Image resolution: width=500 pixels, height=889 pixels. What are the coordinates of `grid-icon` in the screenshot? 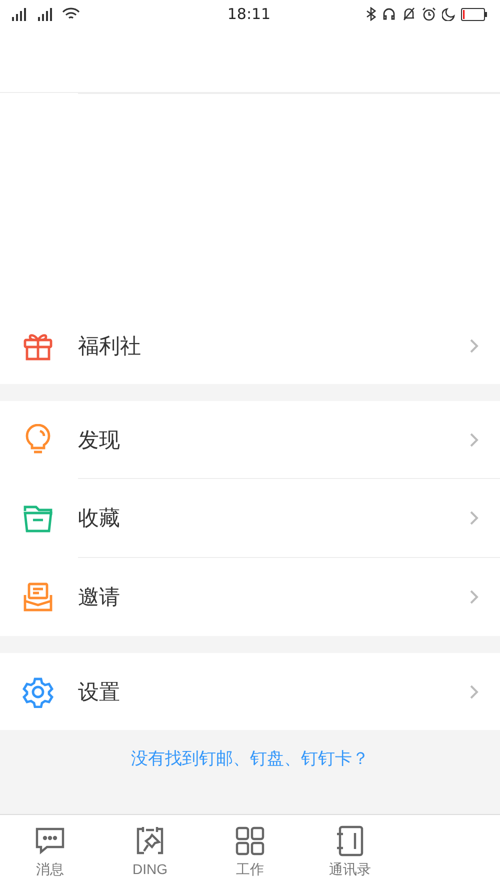 It's located at (250, 841).